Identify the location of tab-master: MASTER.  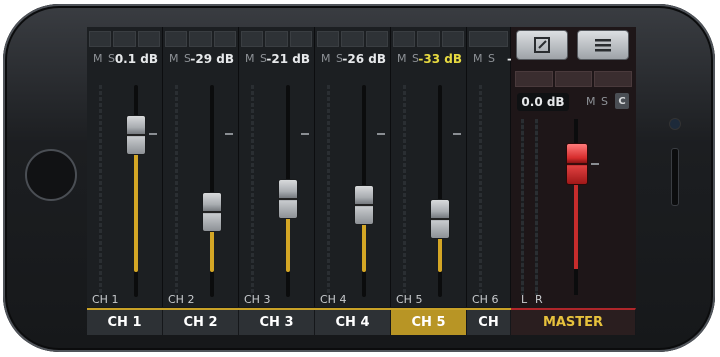
(573, 321).